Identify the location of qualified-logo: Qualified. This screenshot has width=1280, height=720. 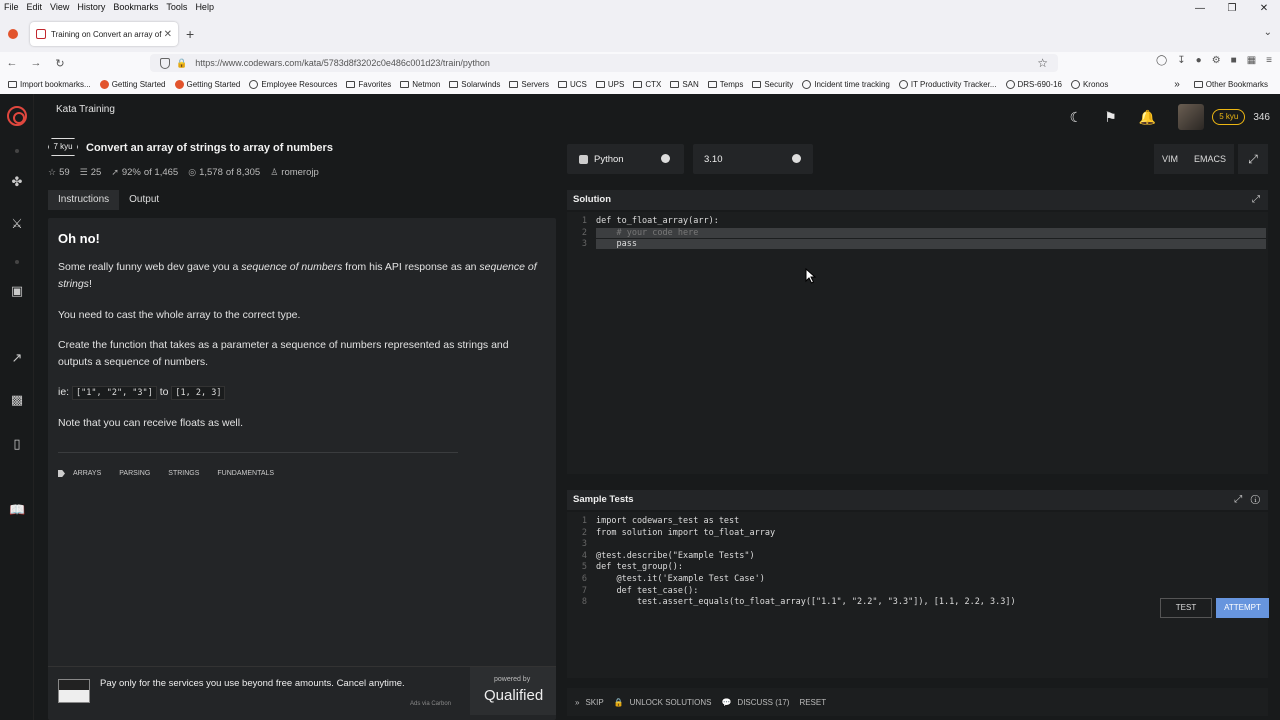
(513, 695).